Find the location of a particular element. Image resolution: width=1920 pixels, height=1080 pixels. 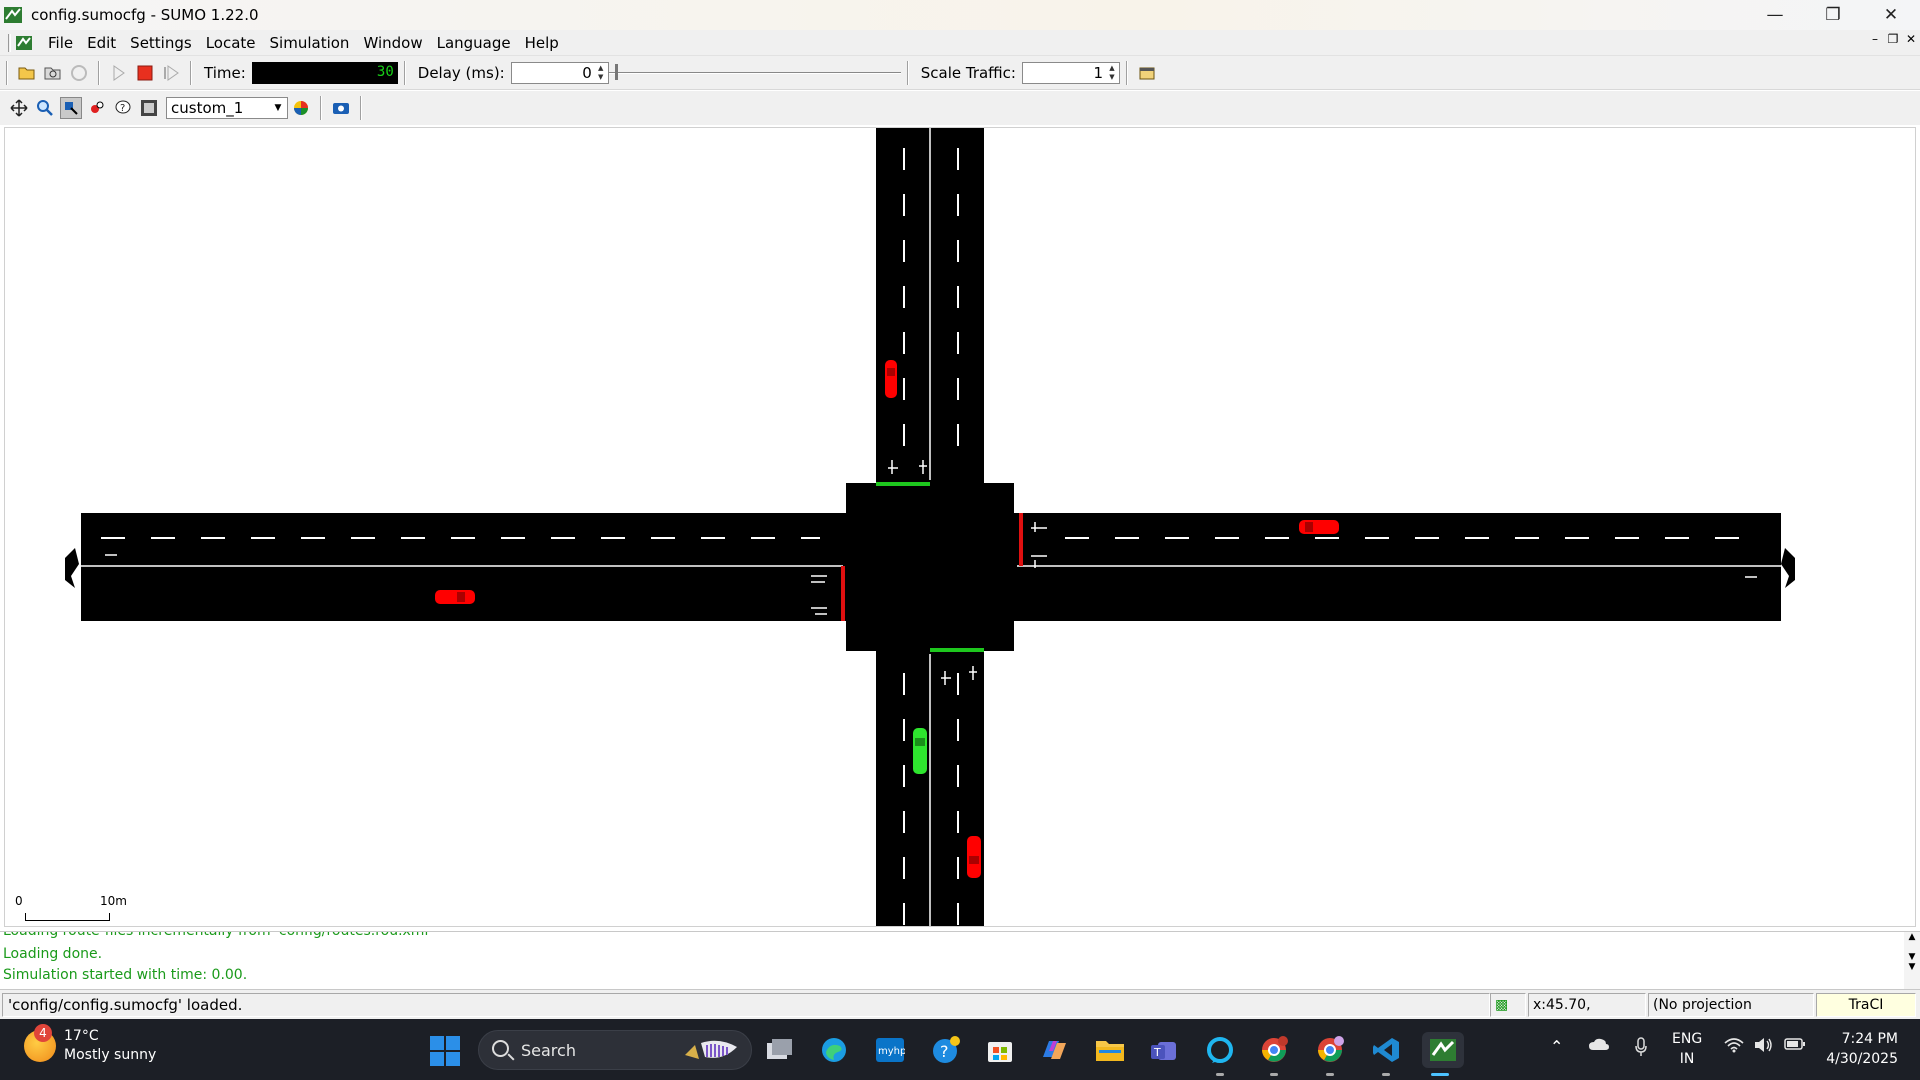

delay-value: 0 is located at coordinates (587, 72).